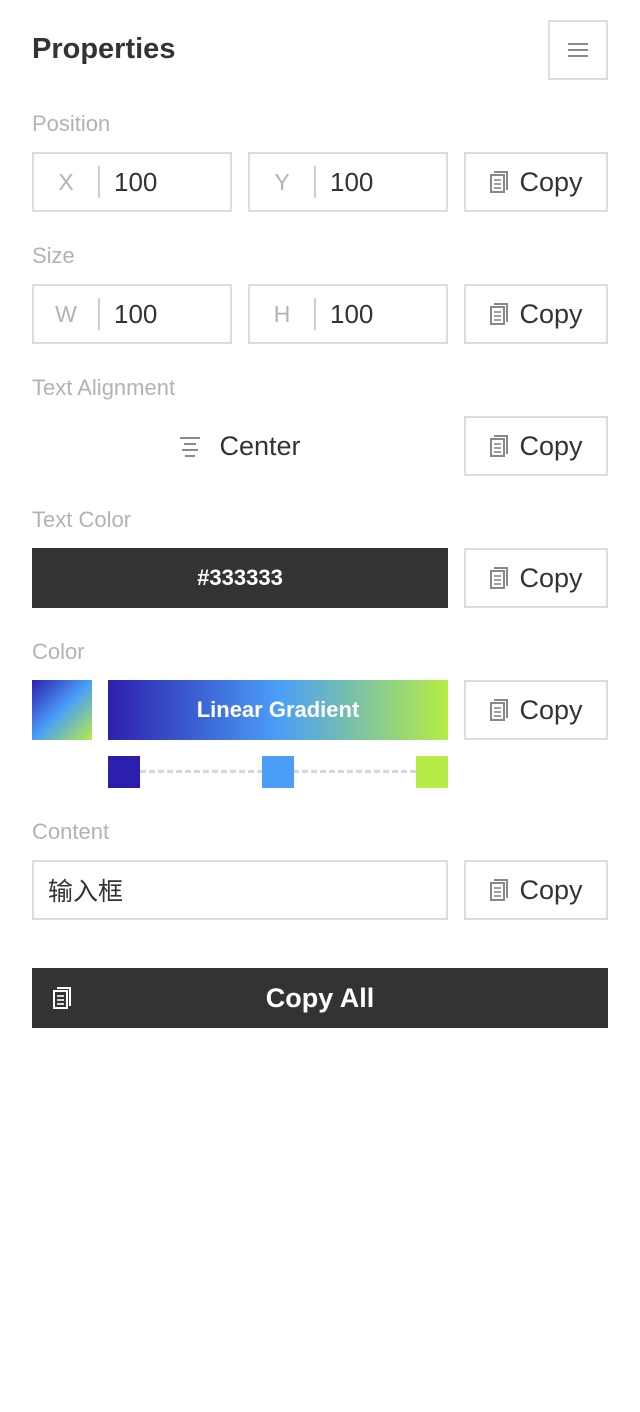 Image resolution: width=640 pixels, height=1412 pixels. What do you see at coordinates (71, 831) in the screenshot?
I see `content-label: Content` at bounding box center [71, 831].